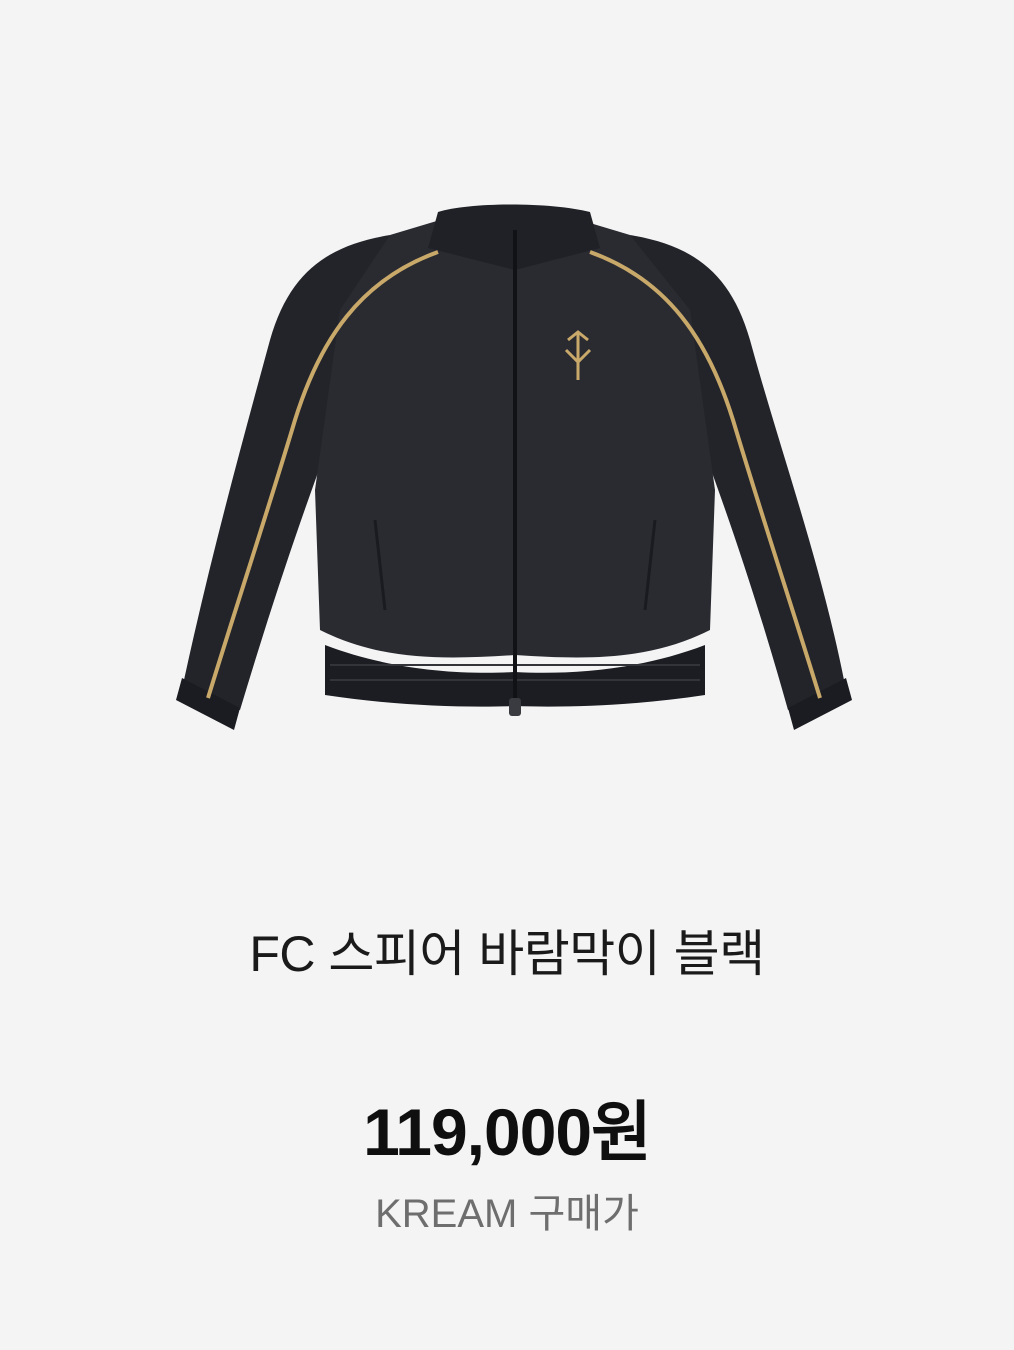 The height and width of the screenshot is (1350, 1014). What do you see at coordinates (507, 1214) in the screenshot?
I see `price-label: KREAM 구매가` at bounding box center [507, 1214].